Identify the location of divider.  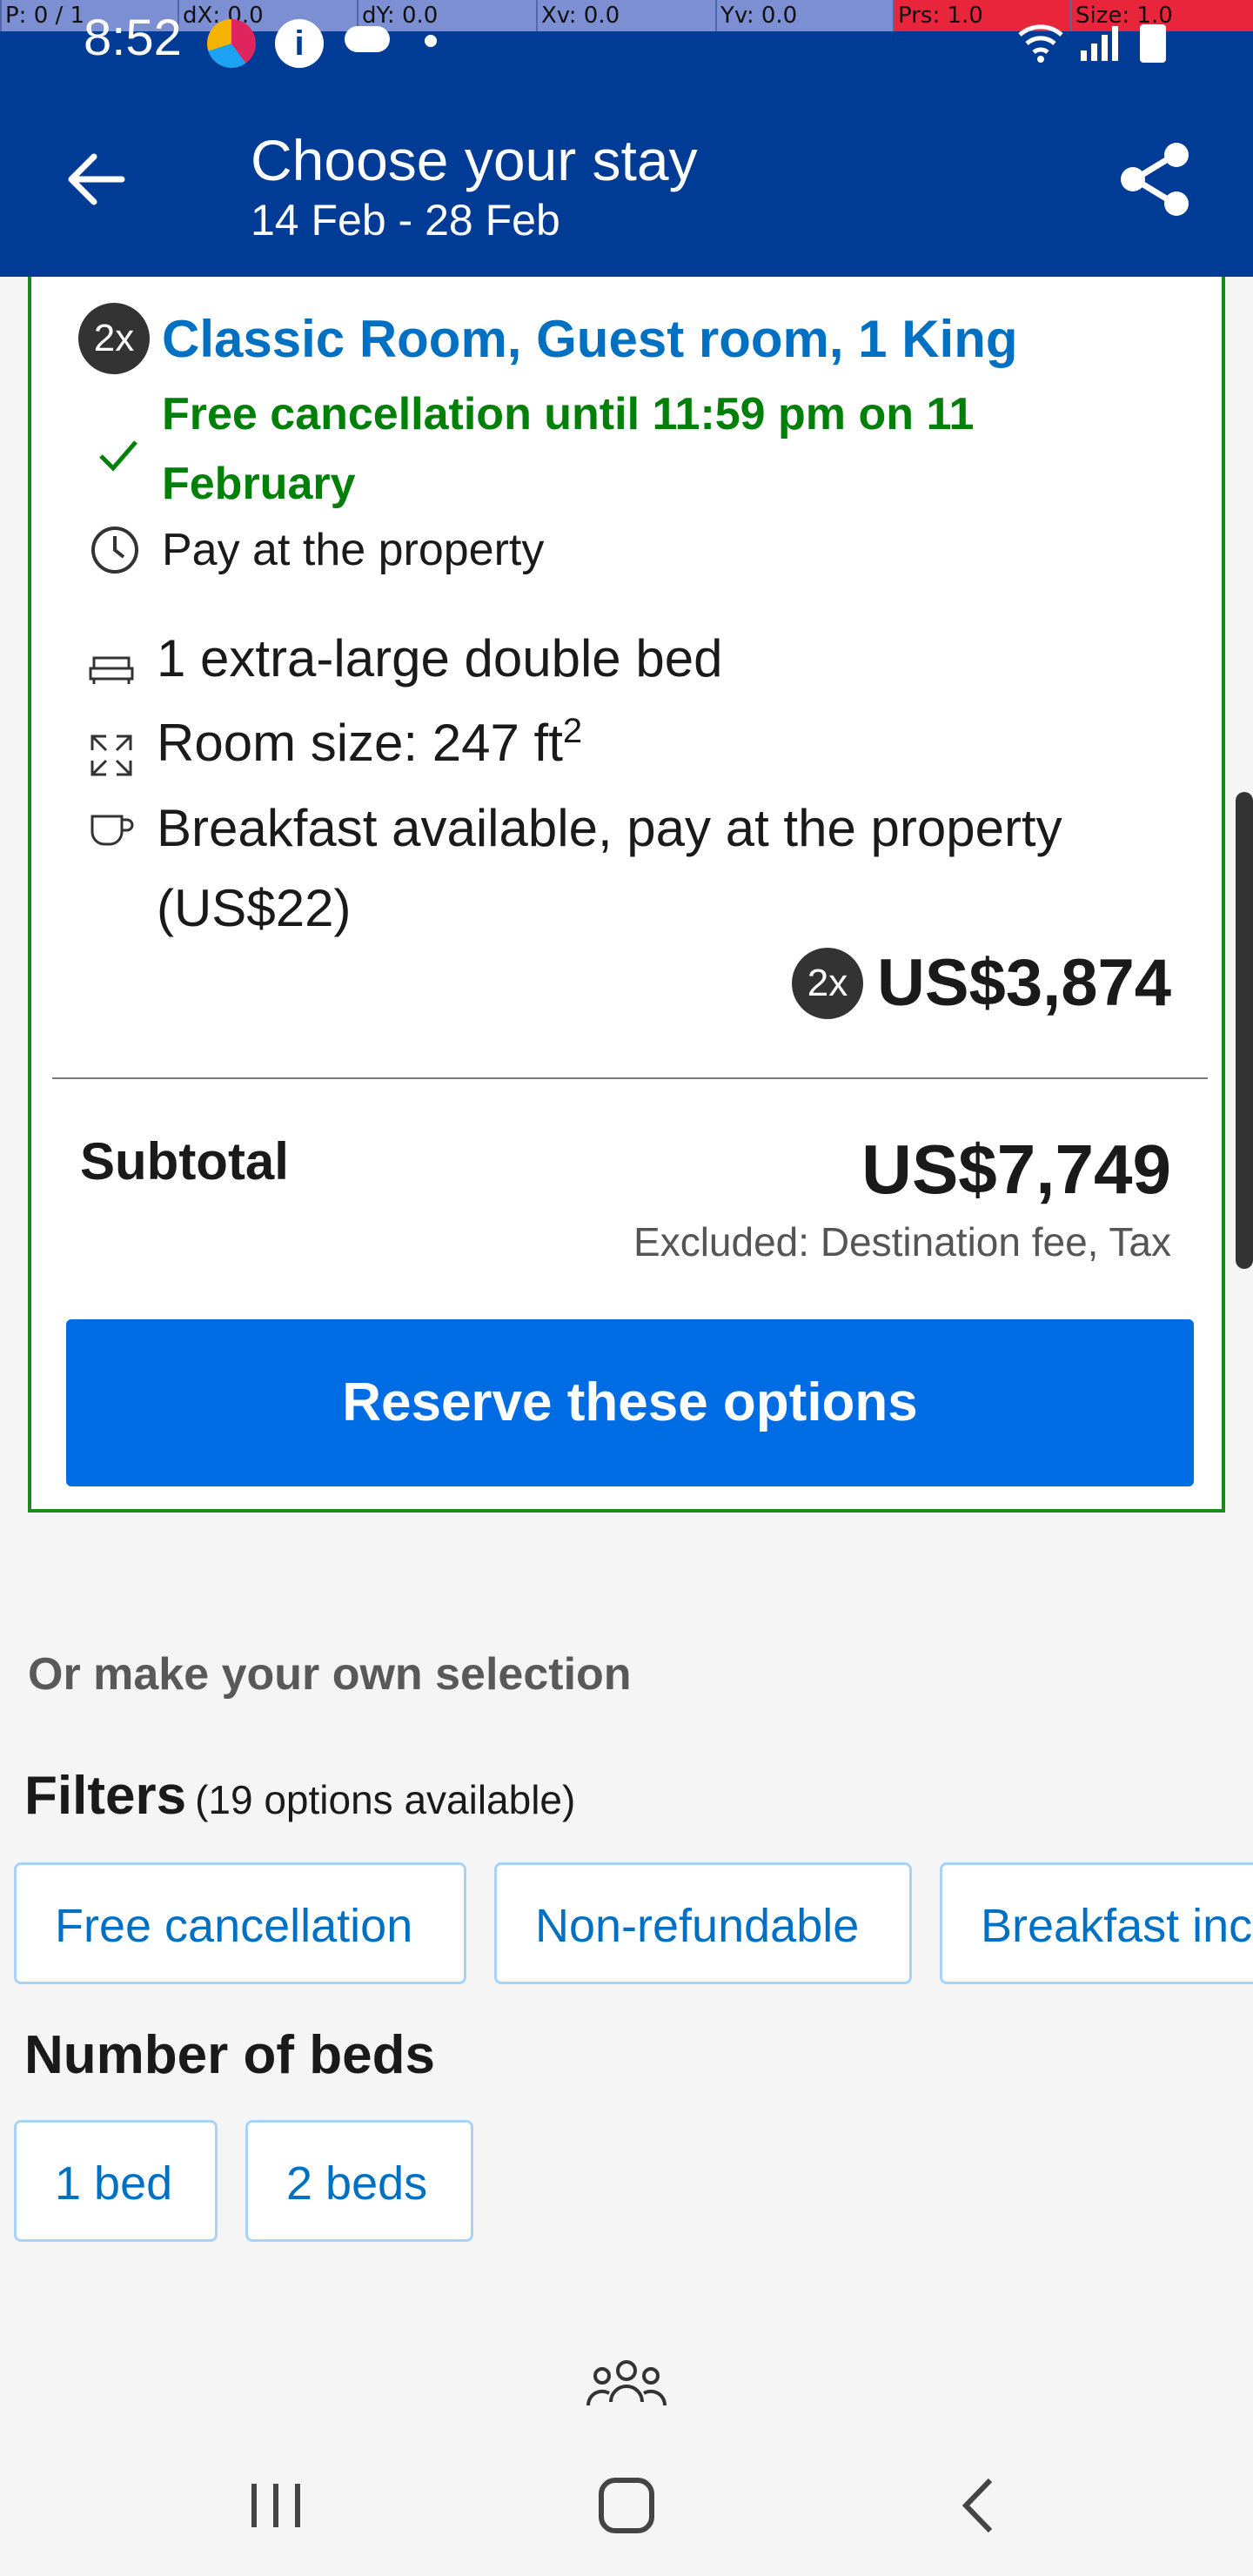
(630, 1078).